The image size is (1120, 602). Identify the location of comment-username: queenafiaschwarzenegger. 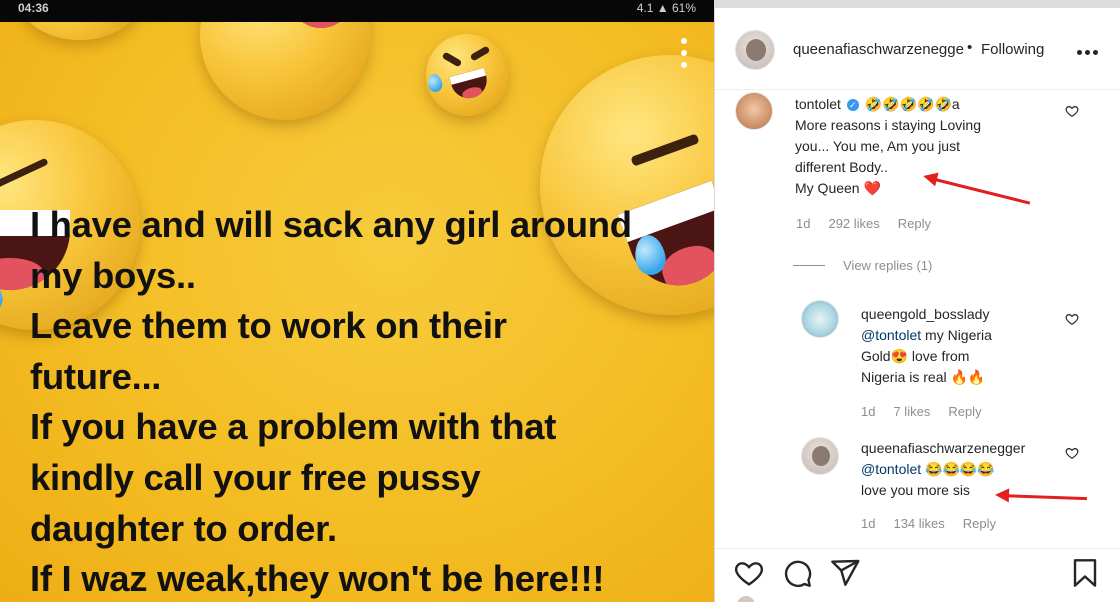
(961, 448).